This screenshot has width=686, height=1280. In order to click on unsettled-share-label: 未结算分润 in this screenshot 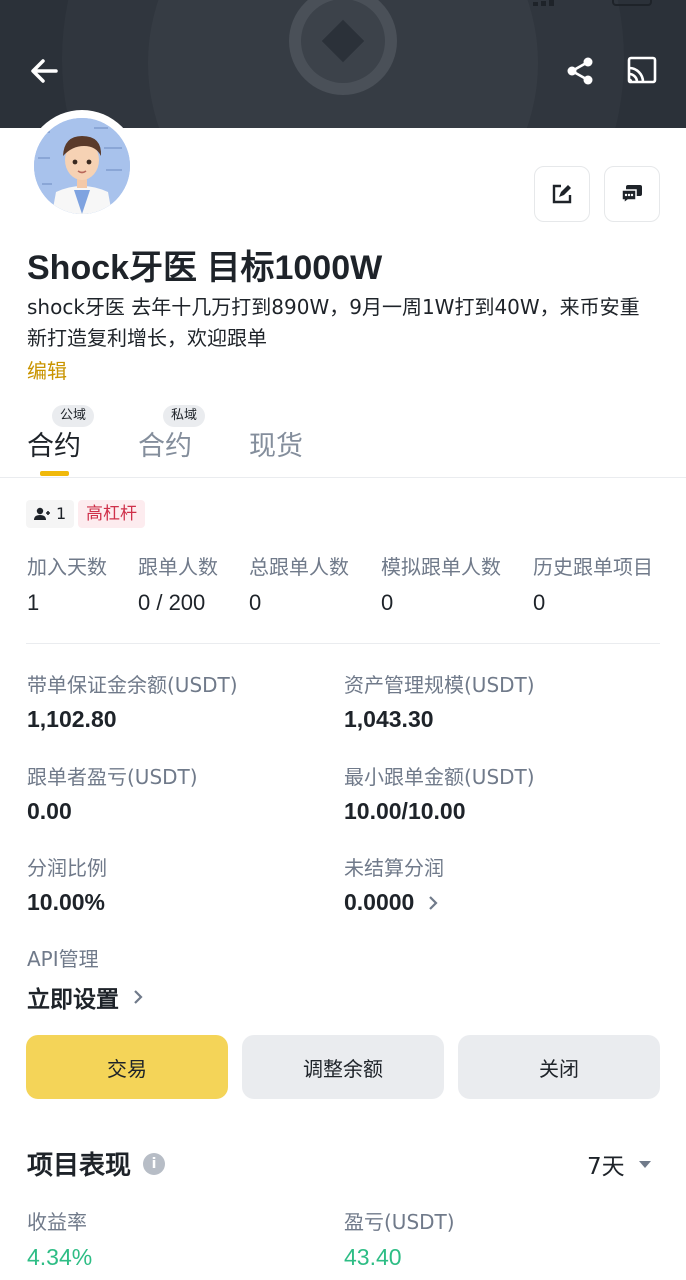, I will do `click(394, 868)`.